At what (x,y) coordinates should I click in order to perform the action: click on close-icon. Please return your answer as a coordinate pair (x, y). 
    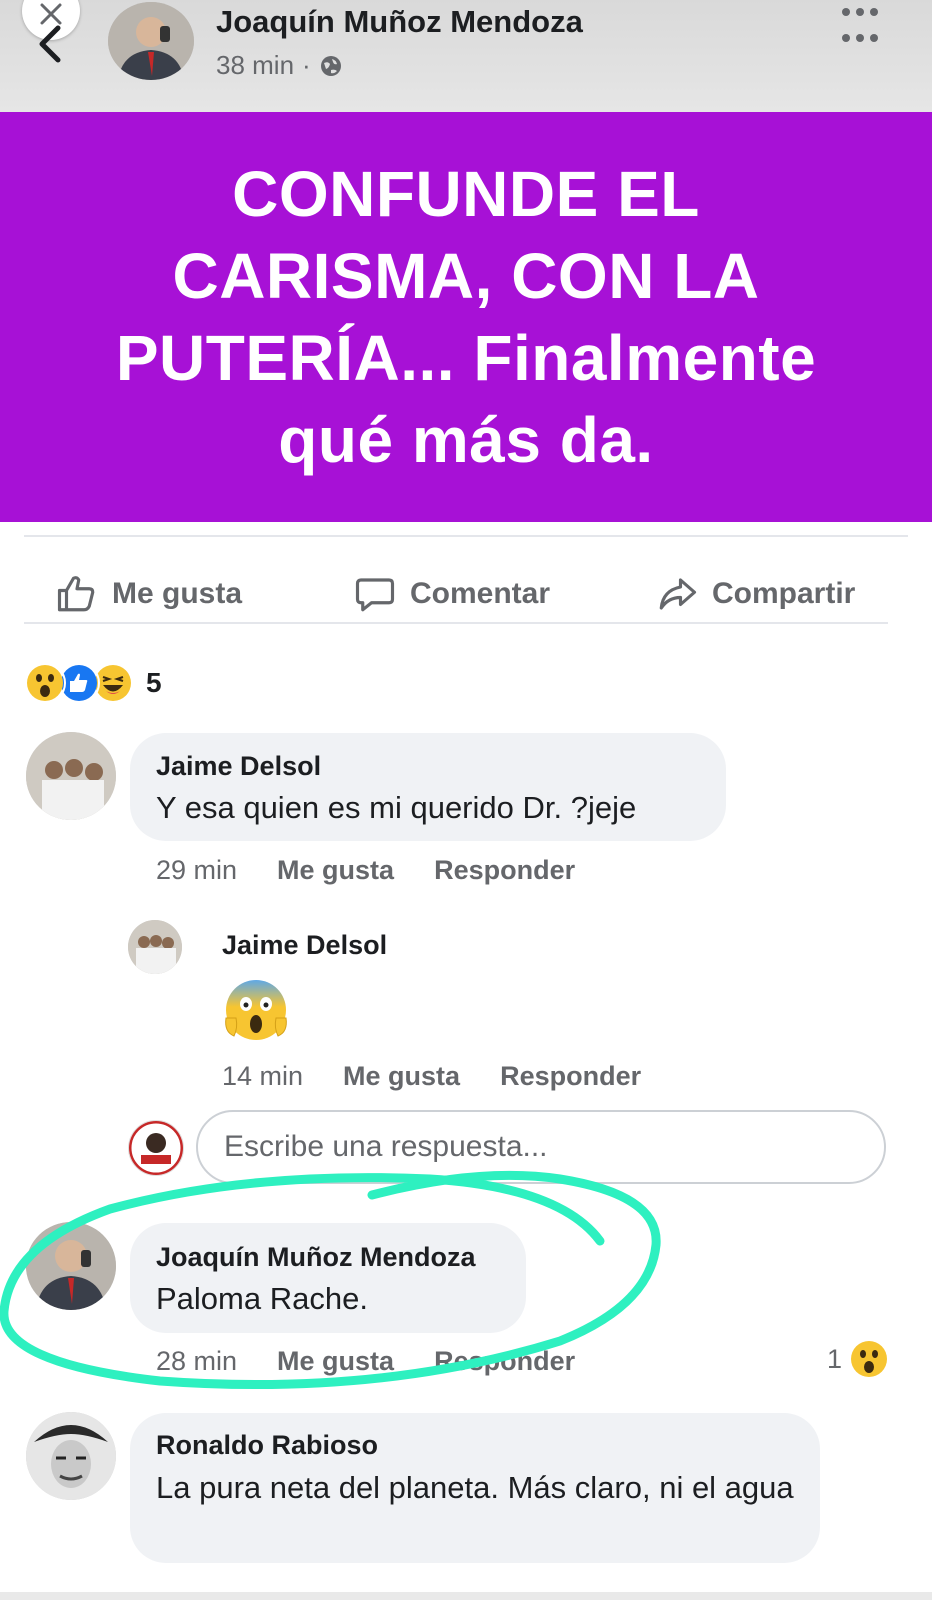
    Looking at the image, I should click on (51, 14).